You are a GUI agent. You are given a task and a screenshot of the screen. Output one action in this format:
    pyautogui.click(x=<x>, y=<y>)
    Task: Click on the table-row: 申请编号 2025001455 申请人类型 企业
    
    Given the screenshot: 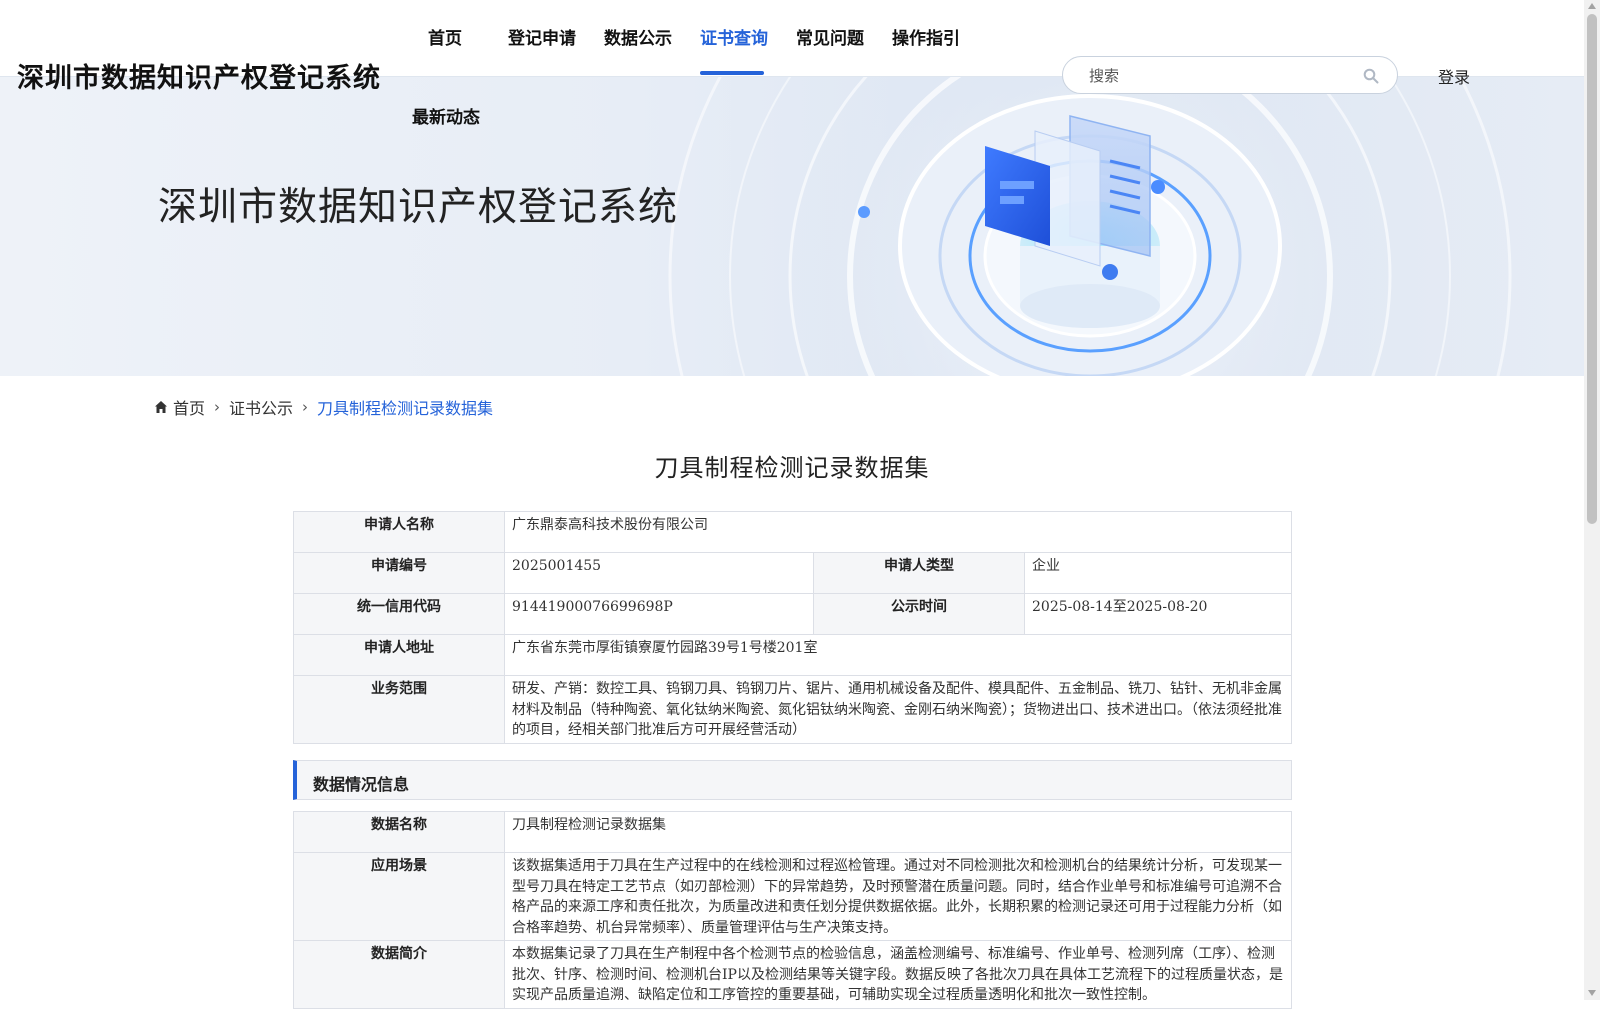 What is the action you would take?
    pyautogui.click(x=792, y=573)
    